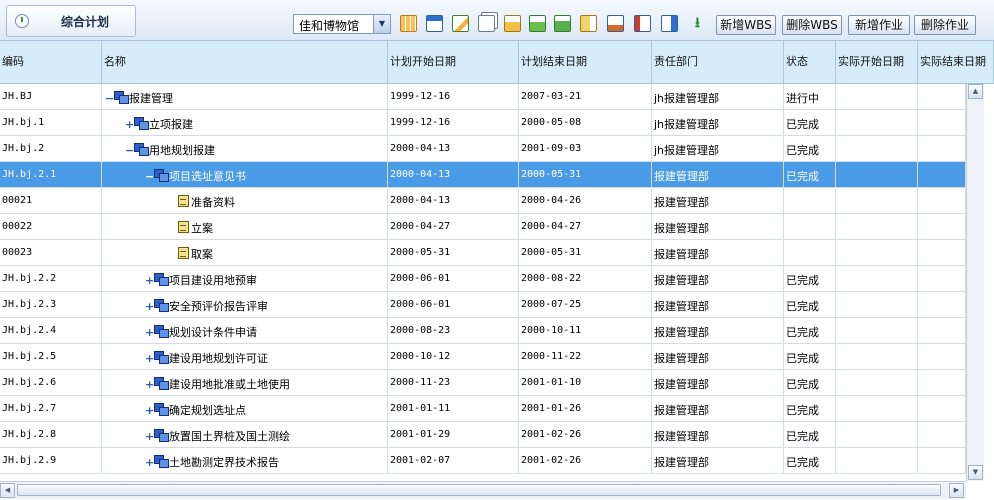  I want to click on row-name-text: 土地勘测定界技术报告, so click(224, 462).